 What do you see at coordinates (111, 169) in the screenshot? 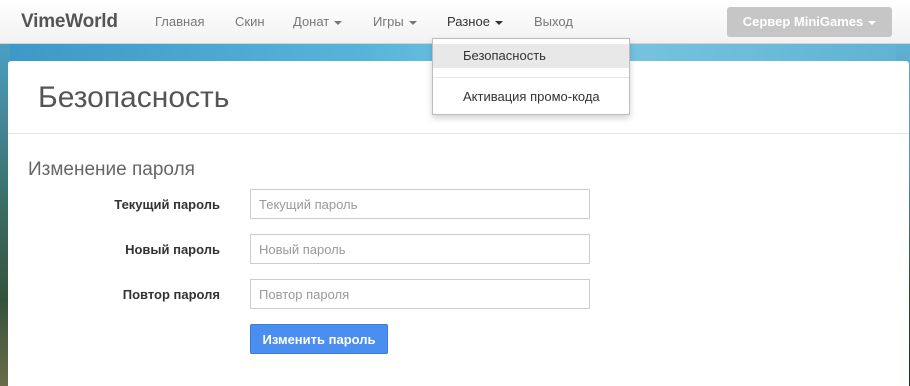
I see `section-title: Изменение пароля` at bounding box center [111, 169].